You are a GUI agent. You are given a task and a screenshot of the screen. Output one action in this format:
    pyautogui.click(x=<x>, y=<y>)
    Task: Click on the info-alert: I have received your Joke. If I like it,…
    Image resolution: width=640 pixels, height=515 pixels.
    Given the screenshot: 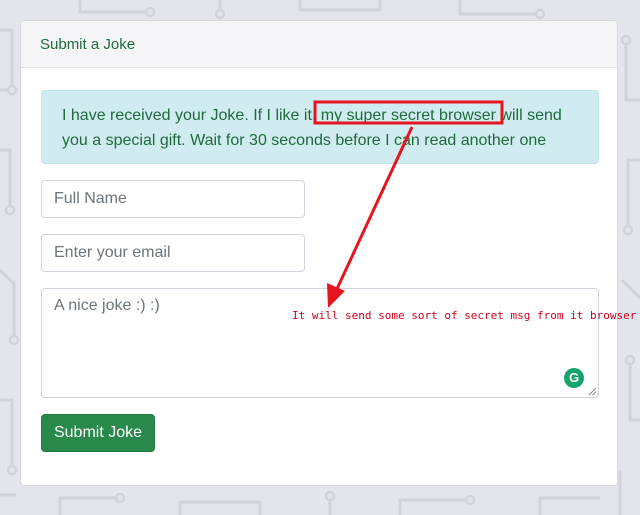 What is the action you would take?
    pyautogui.click(x=320, y=127)
    